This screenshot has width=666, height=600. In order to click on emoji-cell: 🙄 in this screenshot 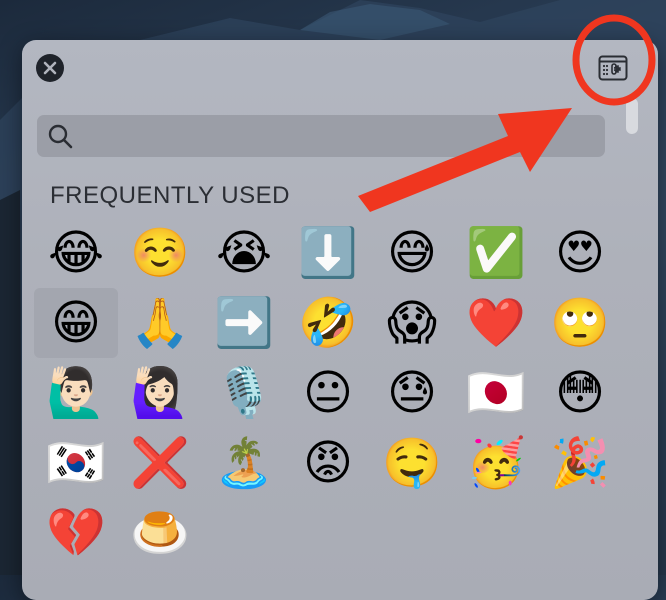, I will do `click(580, 323)`.